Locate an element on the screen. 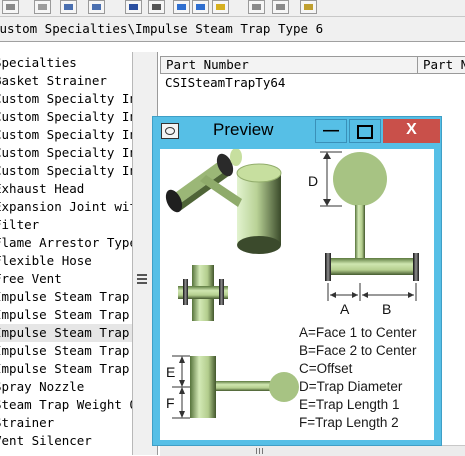 The image size is (465, 456). preview-title: Preview is located at coordinates (243, 129).